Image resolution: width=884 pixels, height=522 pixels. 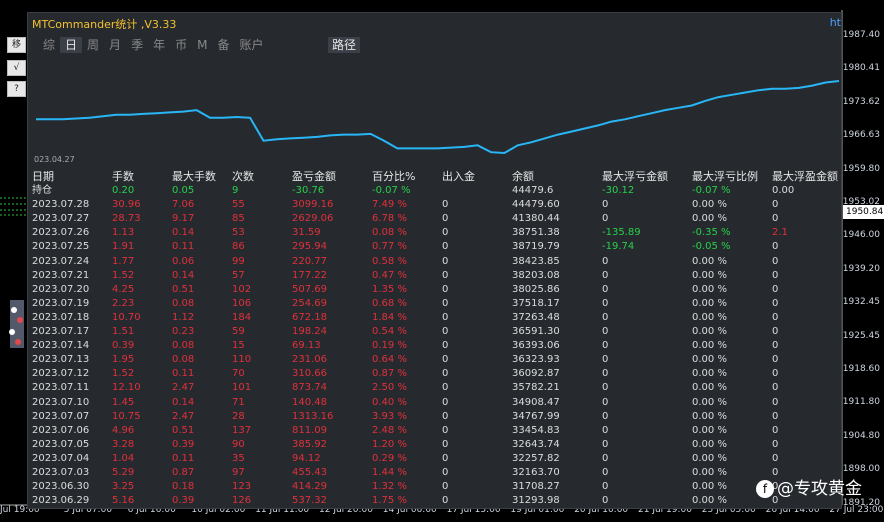 What do you see at coordinates (861, 135) in the screenshot?
I see `price-tick: 1966.63` at bounding box center [861, 135].